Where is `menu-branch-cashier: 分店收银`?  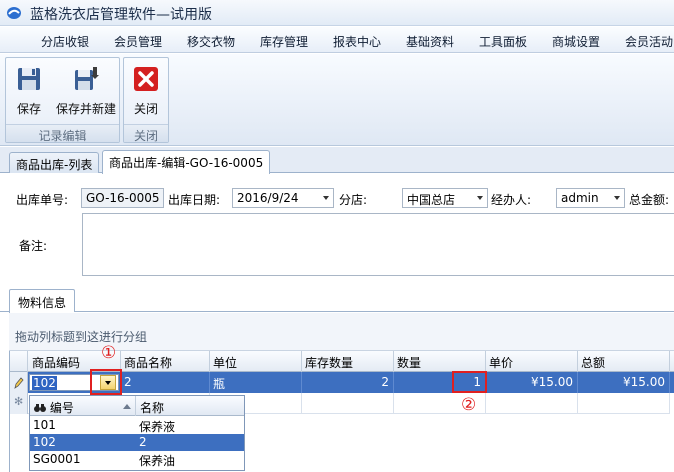 menu-branch-cashier: 分店收银 is located at coordinates (65, 41).